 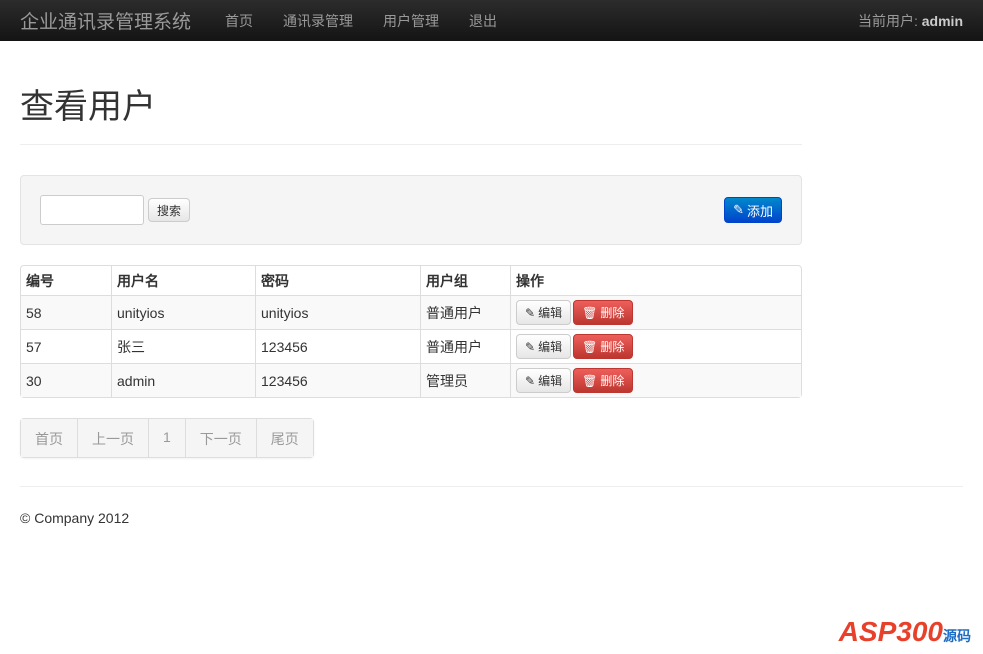 What do you see at coordinates (411, 112) in the screenshot?
I see `page-title: 查看用户` at bounding box center [411, 112].